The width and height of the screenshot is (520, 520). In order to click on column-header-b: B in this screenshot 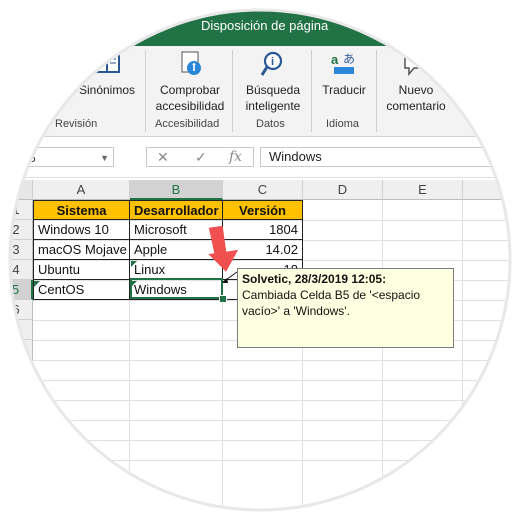, I will do `click(176, 190)`.